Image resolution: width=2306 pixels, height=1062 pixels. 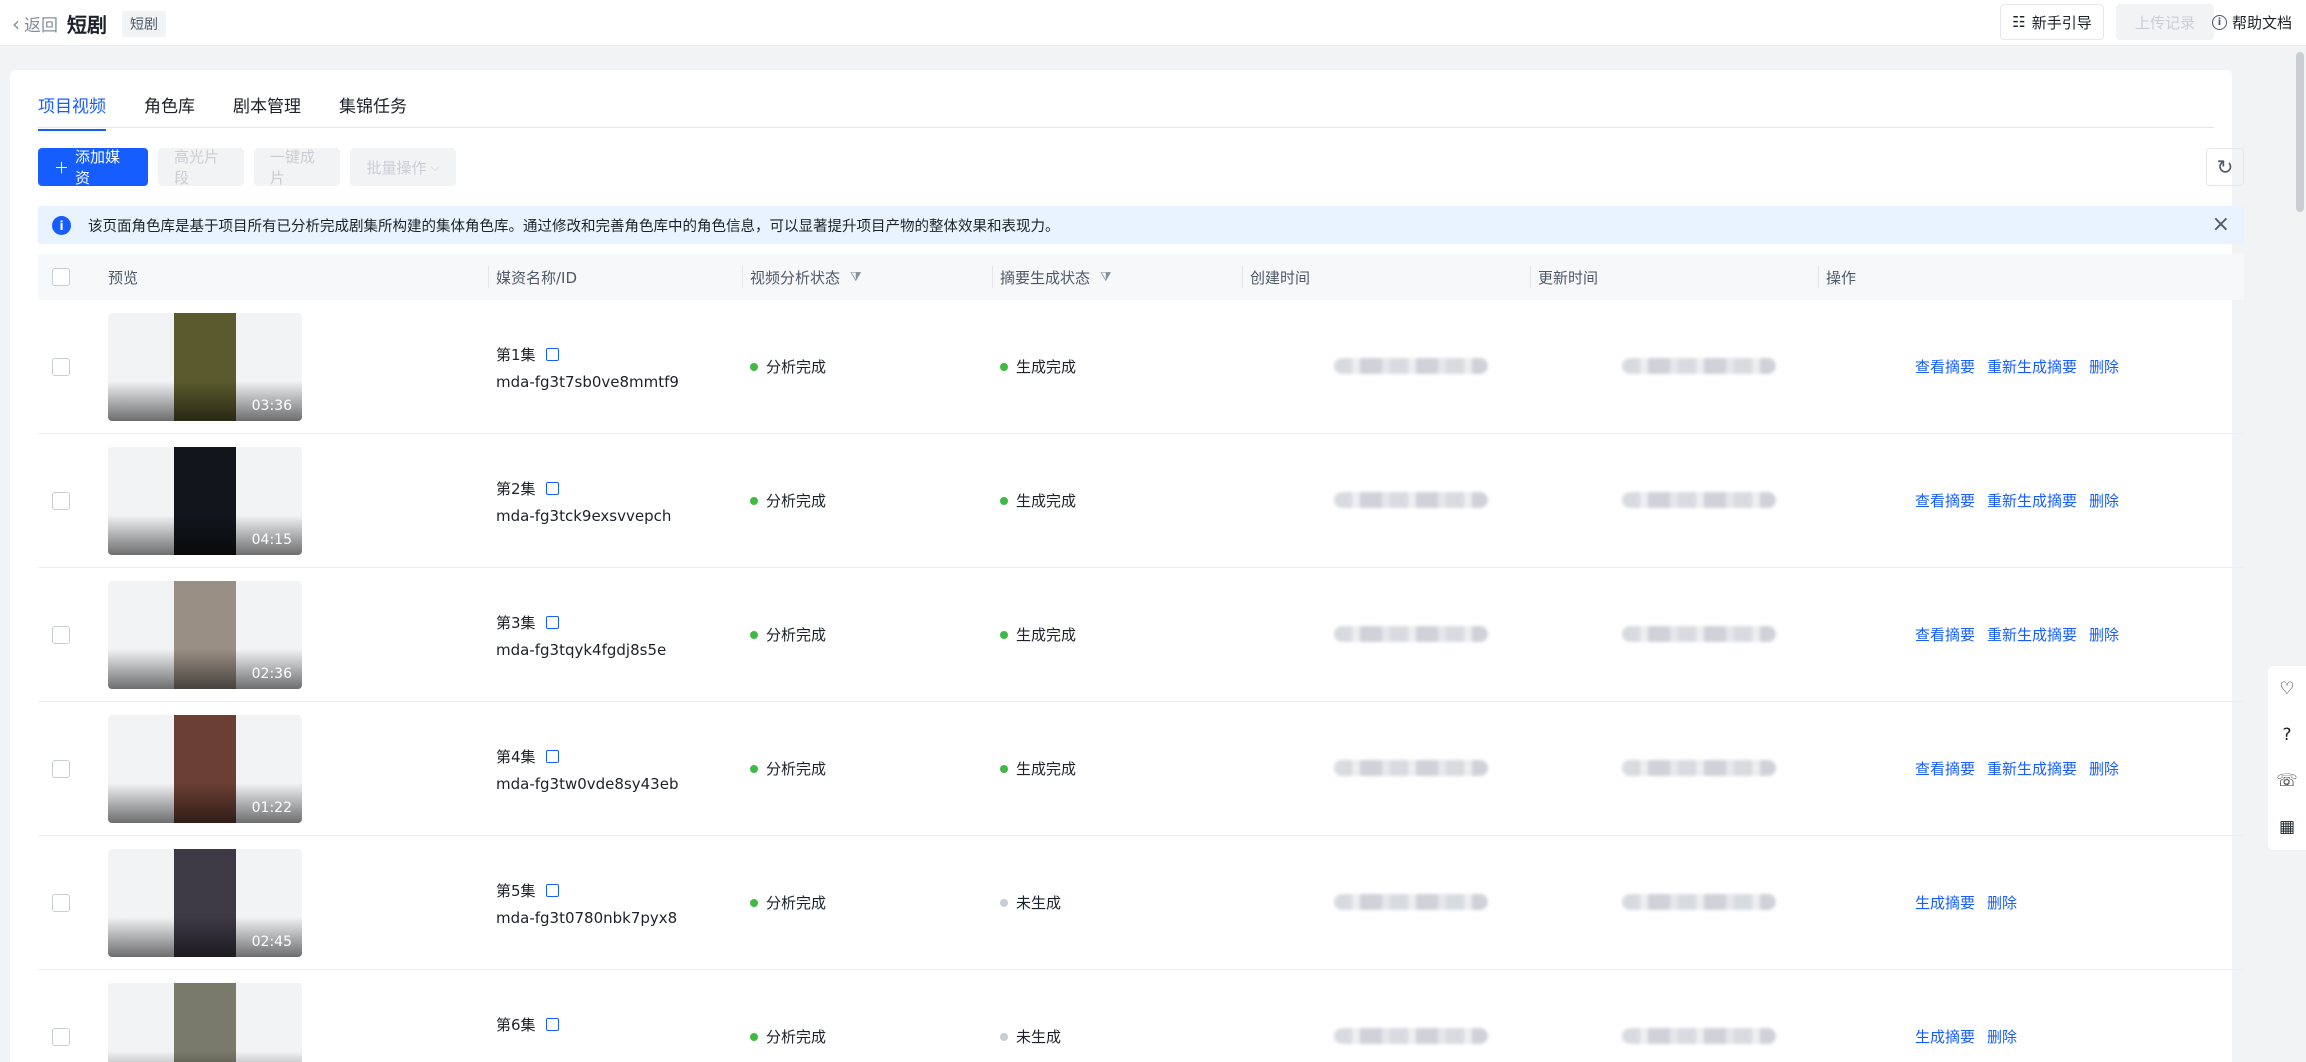 What do you see at coordinates (271, 540) in the screenshot?
I see `video-duration: 04:15` at bounding box center [271, 540].